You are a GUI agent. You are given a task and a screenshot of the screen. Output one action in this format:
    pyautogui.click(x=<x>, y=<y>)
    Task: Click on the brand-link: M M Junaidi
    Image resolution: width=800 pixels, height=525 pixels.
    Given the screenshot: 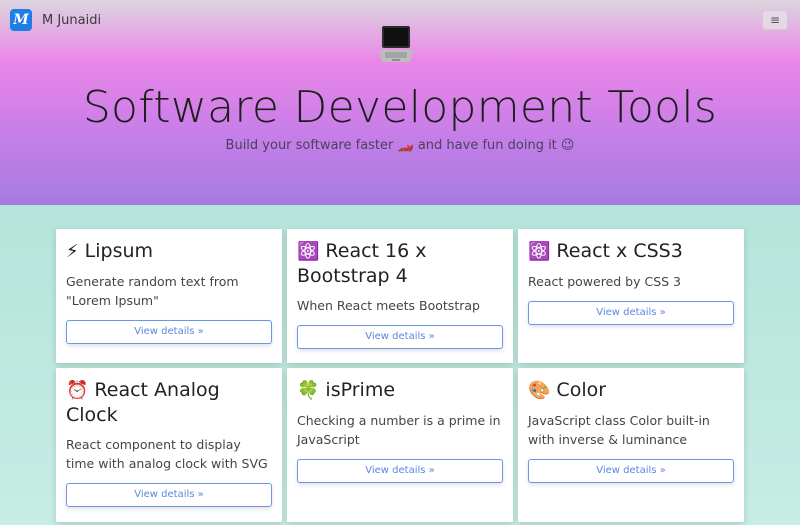 What is the action you would take?
    pyautogui.click(x=55, y=20)
    